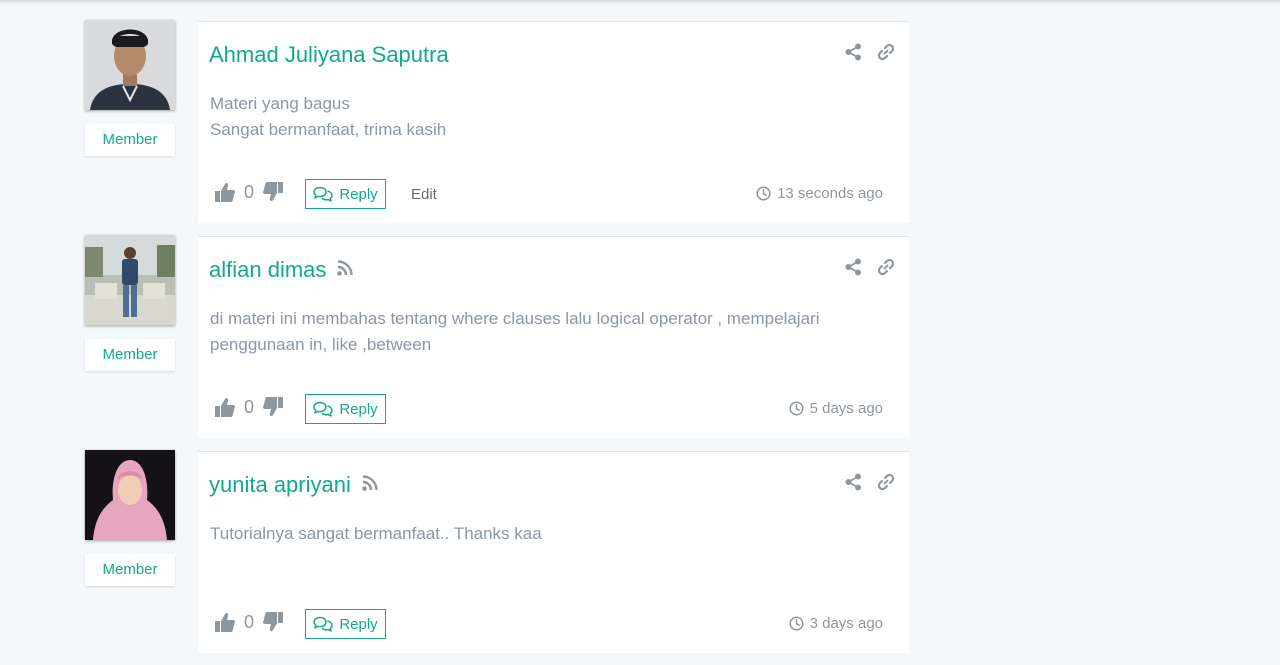 Image resolution: width=1280 pixels, height=665 pixels. Describe the element at coordinates (294, 485) in the screenshot. I see `author-name-link: yunita apriyani` at that location.